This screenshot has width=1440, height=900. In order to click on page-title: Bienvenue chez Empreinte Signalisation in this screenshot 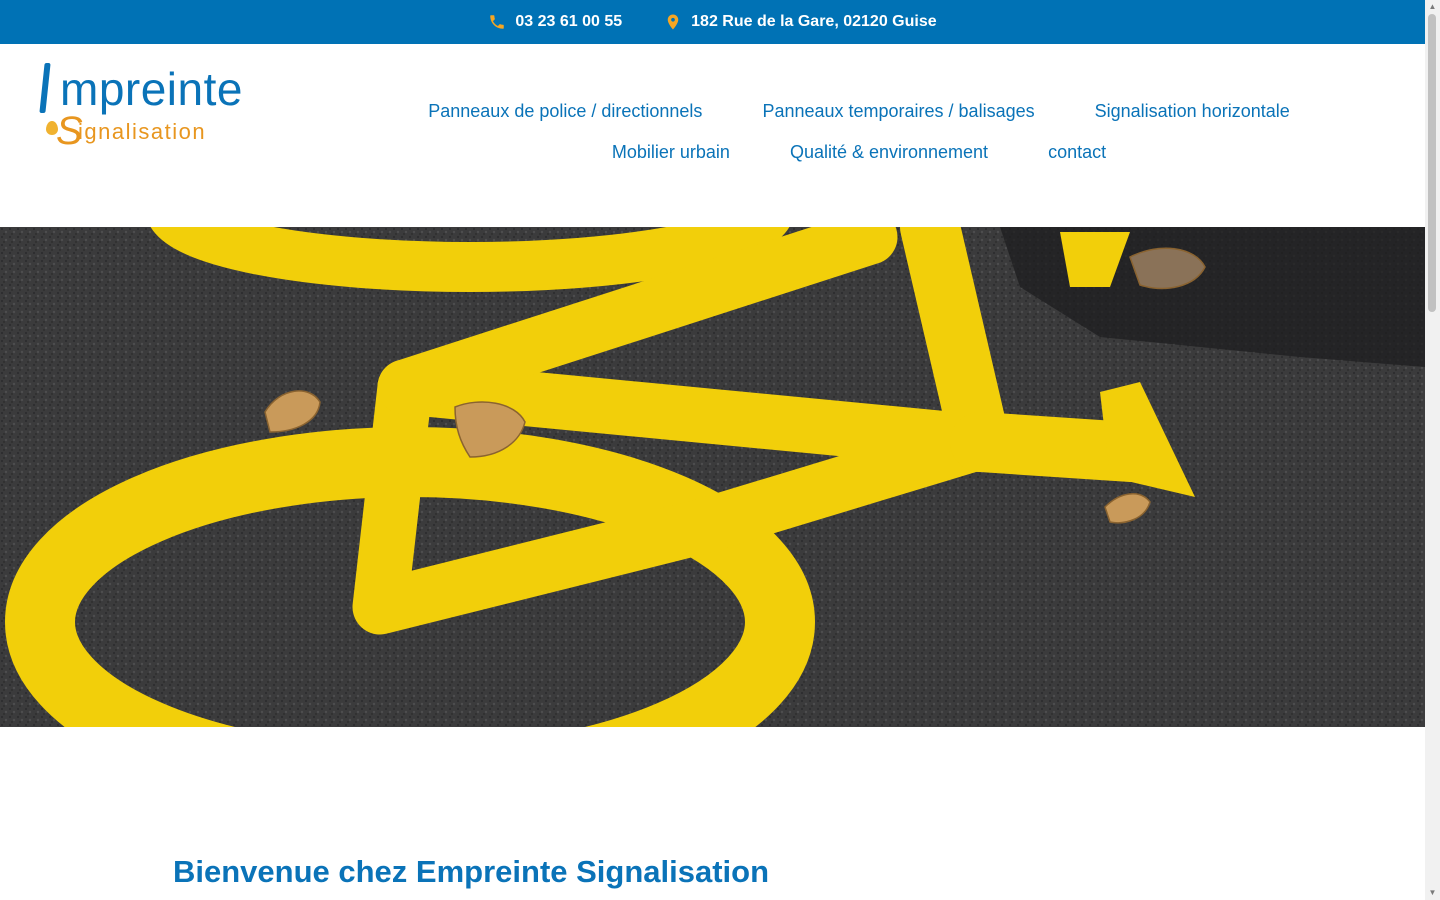, I will do `click(471, 871)`.